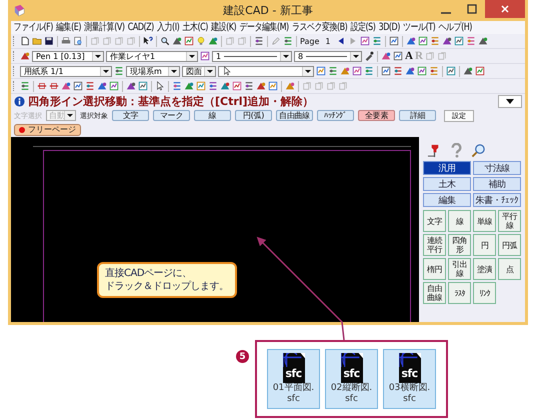  I want to click on menu-item: 建設(K), so click(223, 27).